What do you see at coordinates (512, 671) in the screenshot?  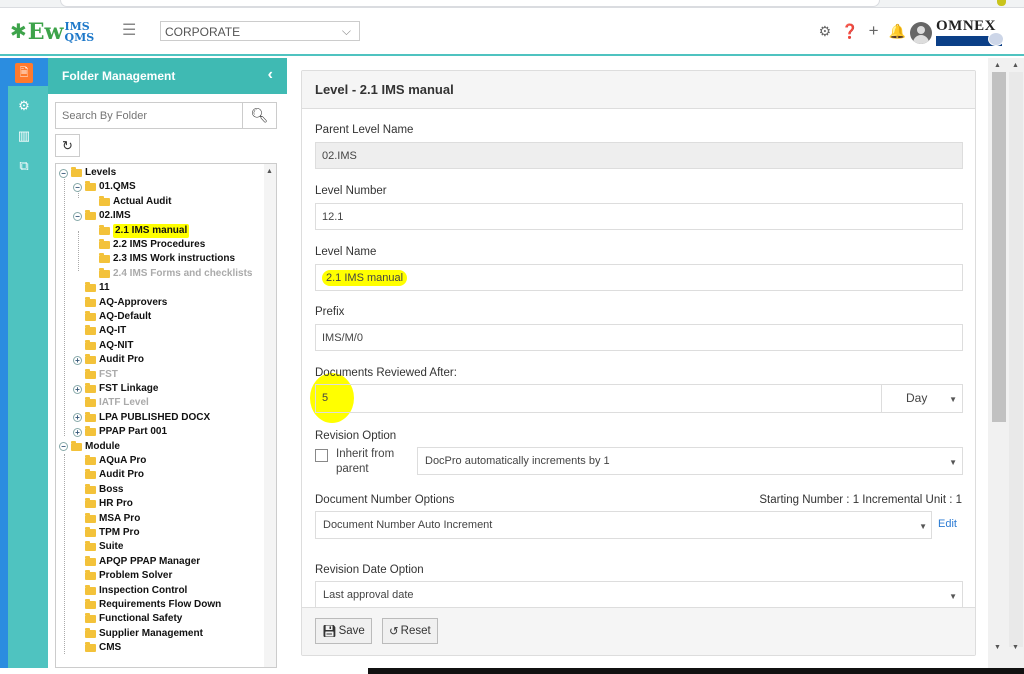 I see `taskbar-strip` at bounding box center [512, 671].